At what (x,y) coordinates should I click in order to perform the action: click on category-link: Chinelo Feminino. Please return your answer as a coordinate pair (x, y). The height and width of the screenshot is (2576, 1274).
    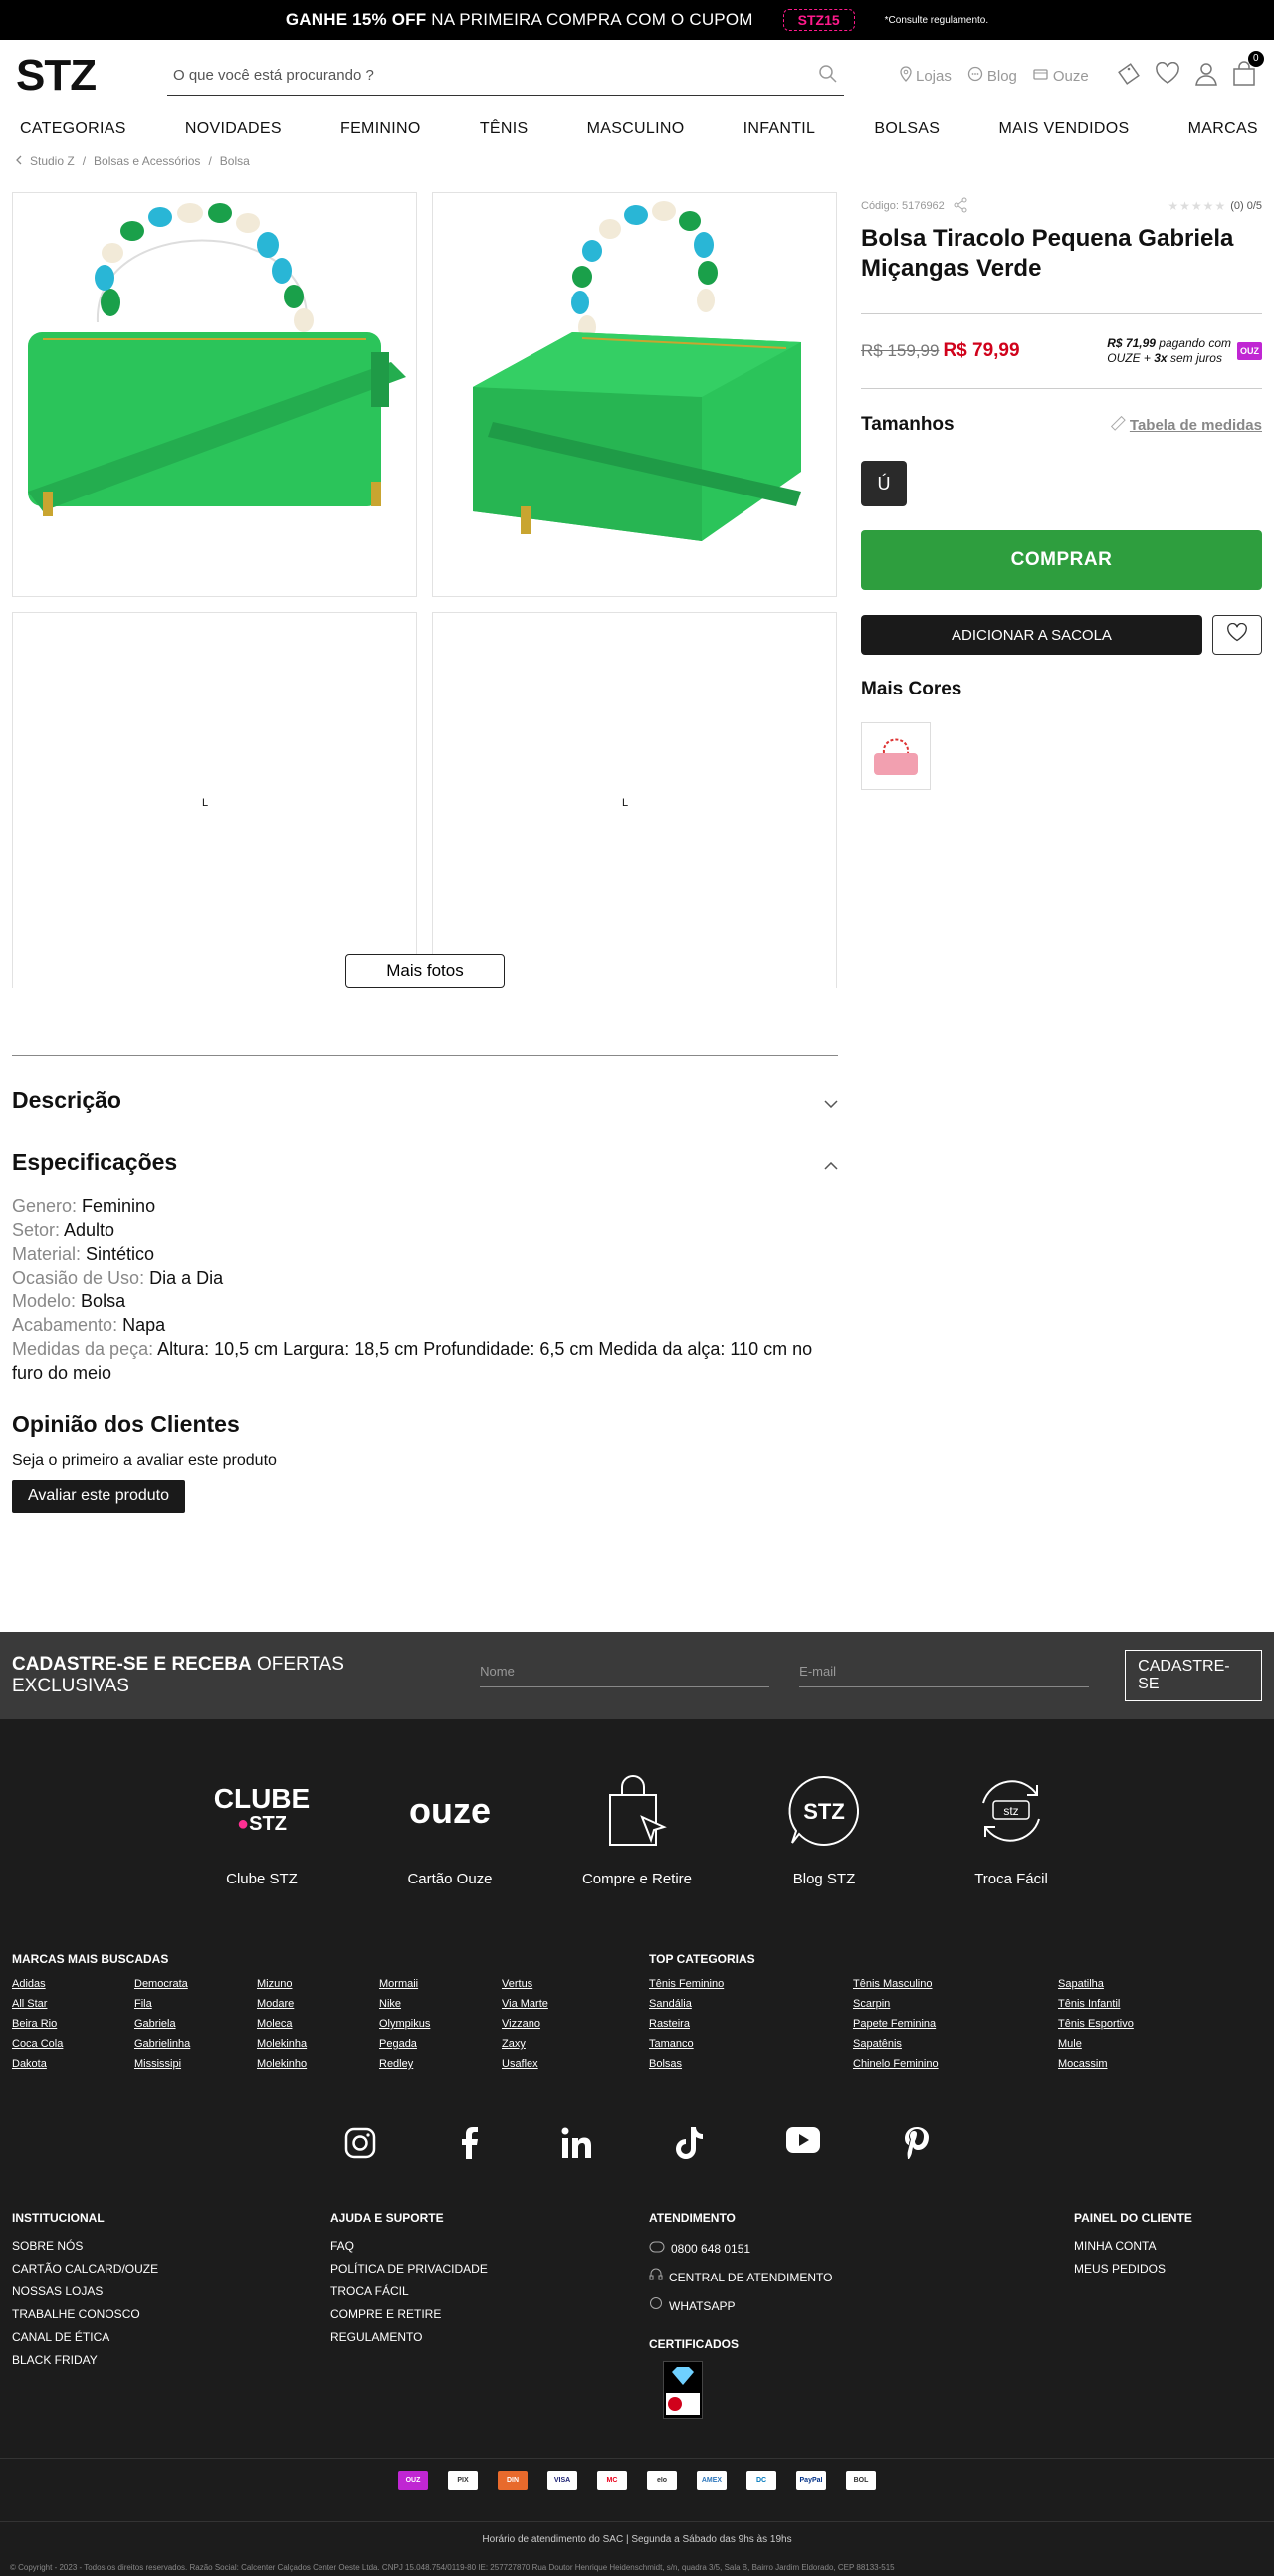
    Looking at the image, I should click on (896, 2064).